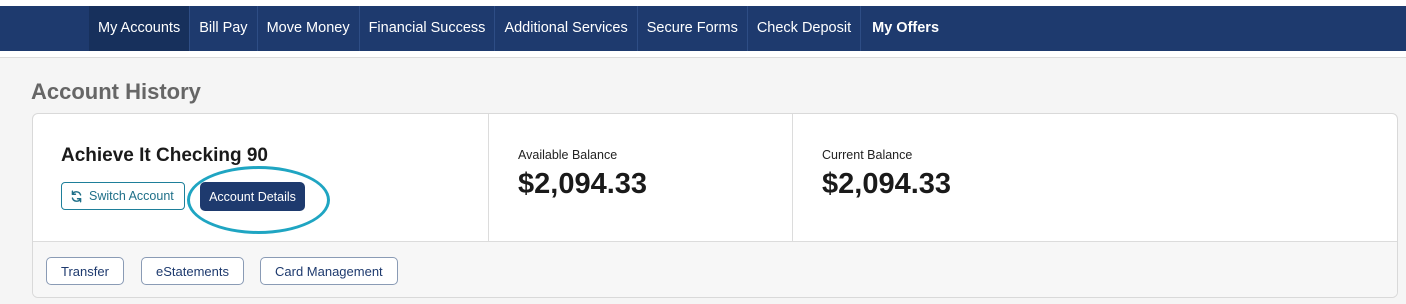 This screenshot has width=1406, height=304. Describe the element at coordinates (192, 271) in the screenshot. I see `estatements-button: eStatements` at that location.